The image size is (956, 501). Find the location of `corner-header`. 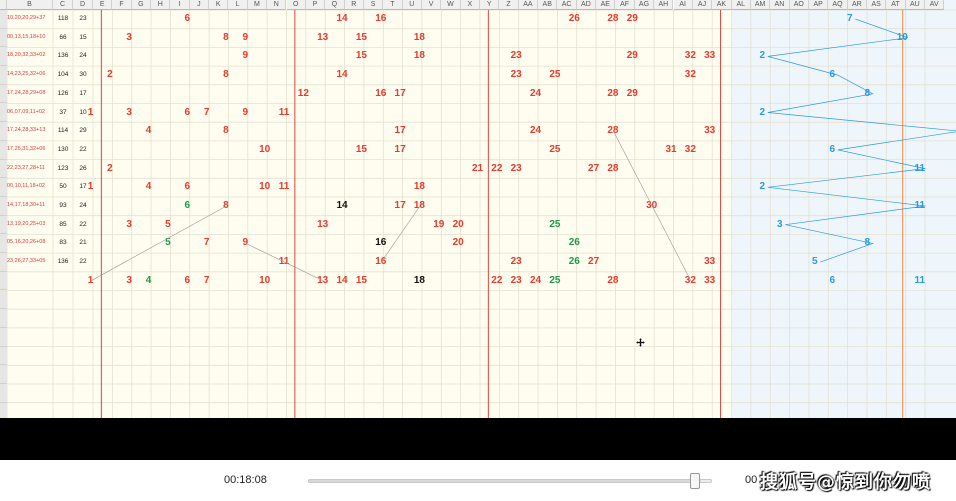

corner-header is located at coordinates (3, 5).